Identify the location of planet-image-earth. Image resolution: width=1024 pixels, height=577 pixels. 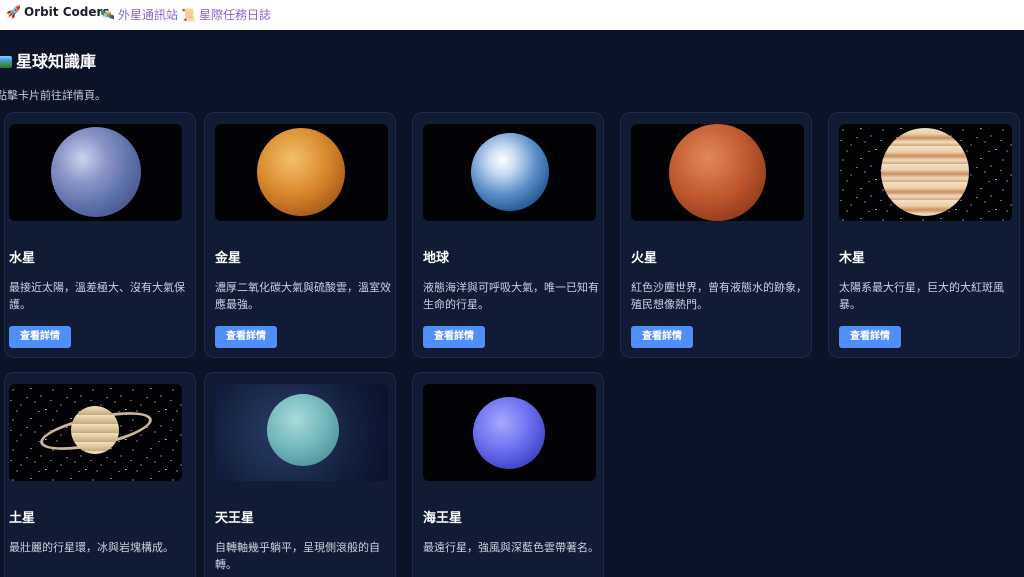
(509, 172).